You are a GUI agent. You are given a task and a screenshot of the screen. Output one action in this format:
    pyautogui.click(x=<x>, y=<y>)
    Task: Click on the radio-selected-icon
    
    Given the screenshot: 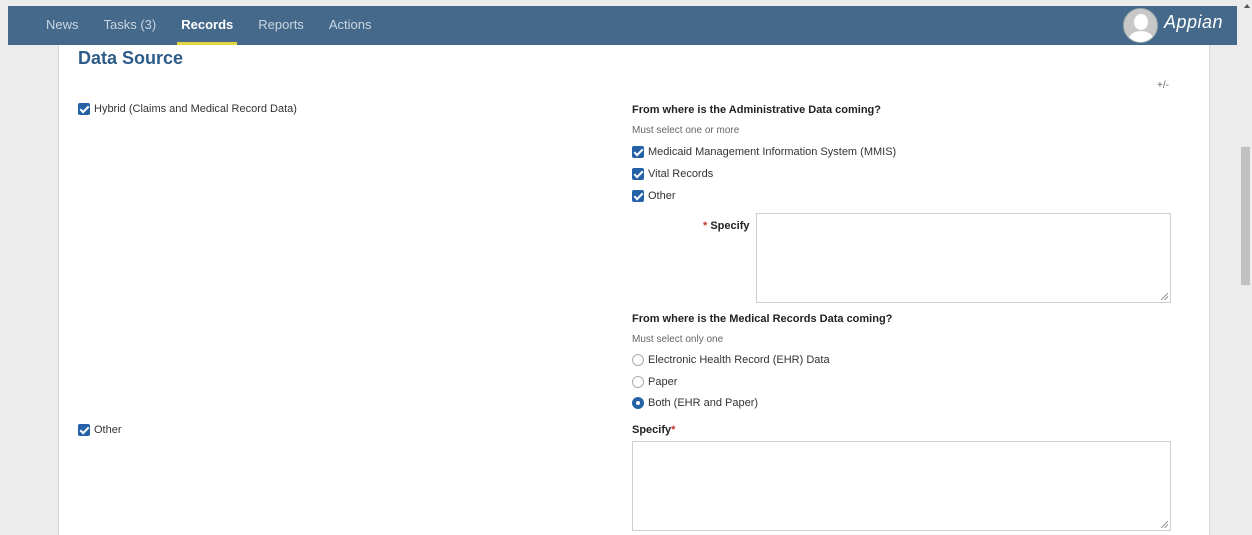 What is the action you would take?
    pyautogui.click(x=638, y=403)
    